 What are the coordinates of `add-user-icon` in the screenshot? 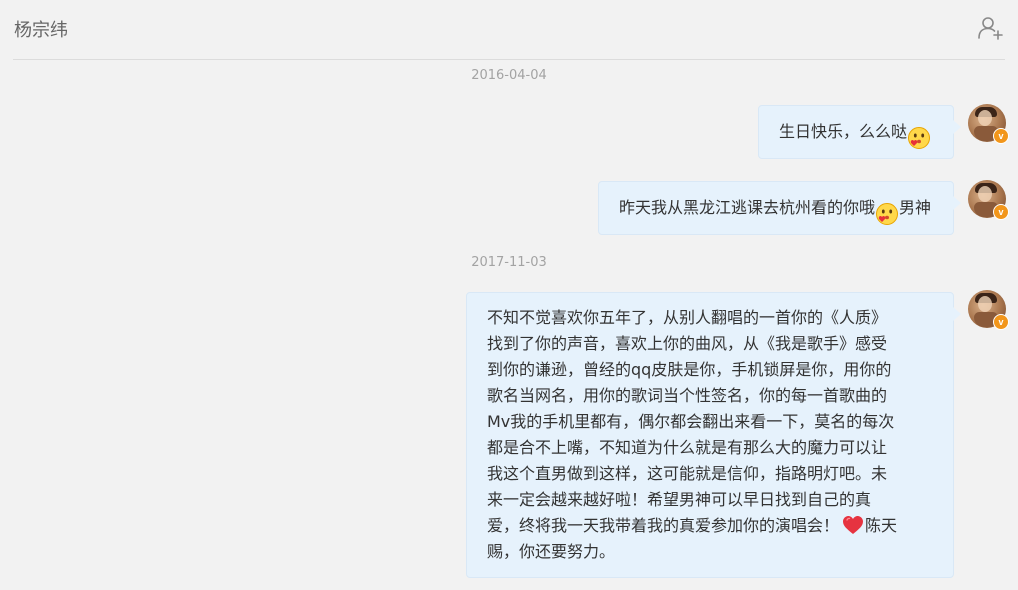 It's located at (991, 28).